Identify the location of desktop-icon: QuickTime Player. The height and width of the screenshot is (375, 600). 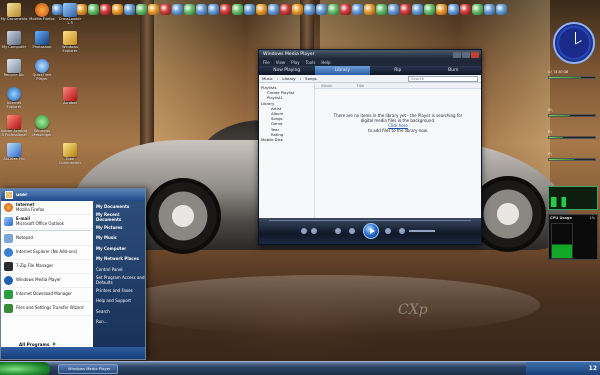
(42, 73).